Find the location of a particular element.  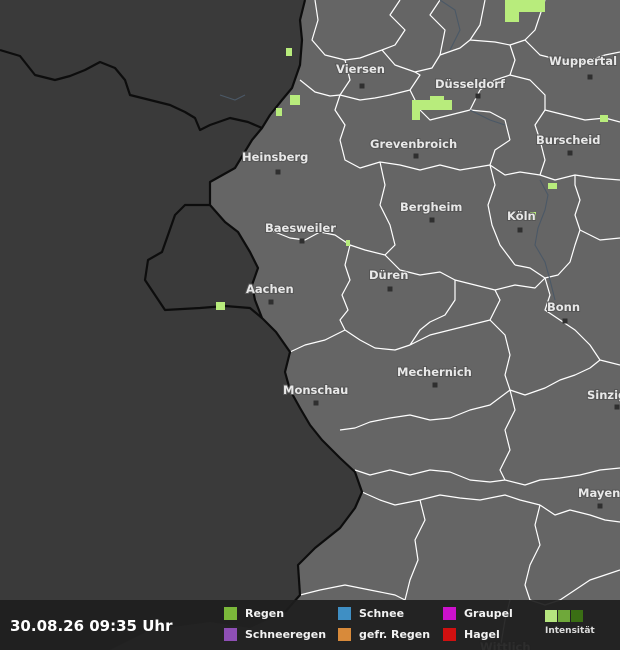

city-label: Sinzig is located at coordinates (603, 395).